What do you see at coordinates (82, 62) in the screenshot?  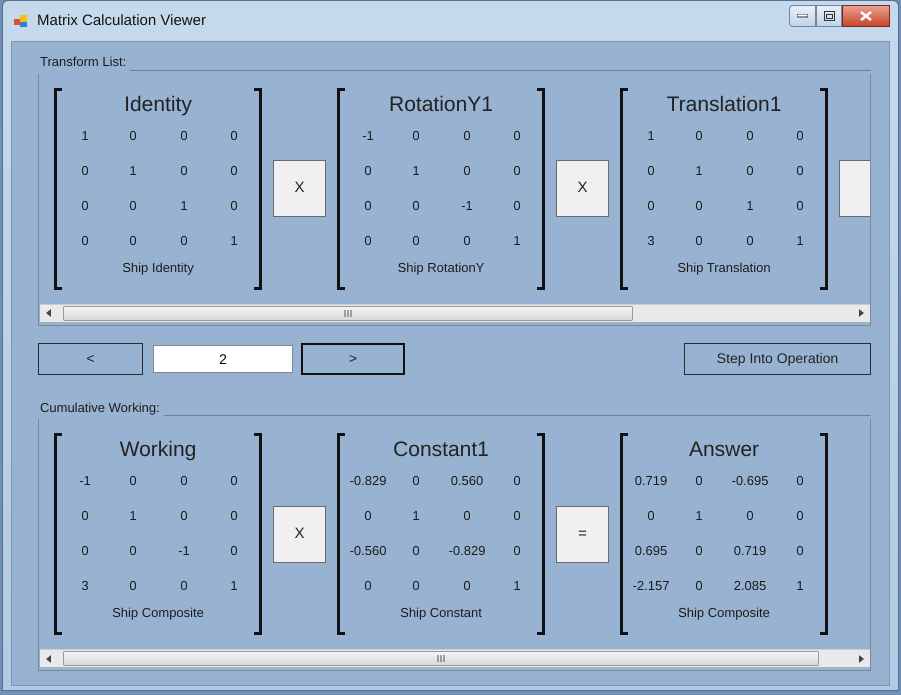 I see `group-label: Transform List:` at bounding box center [82, 62].